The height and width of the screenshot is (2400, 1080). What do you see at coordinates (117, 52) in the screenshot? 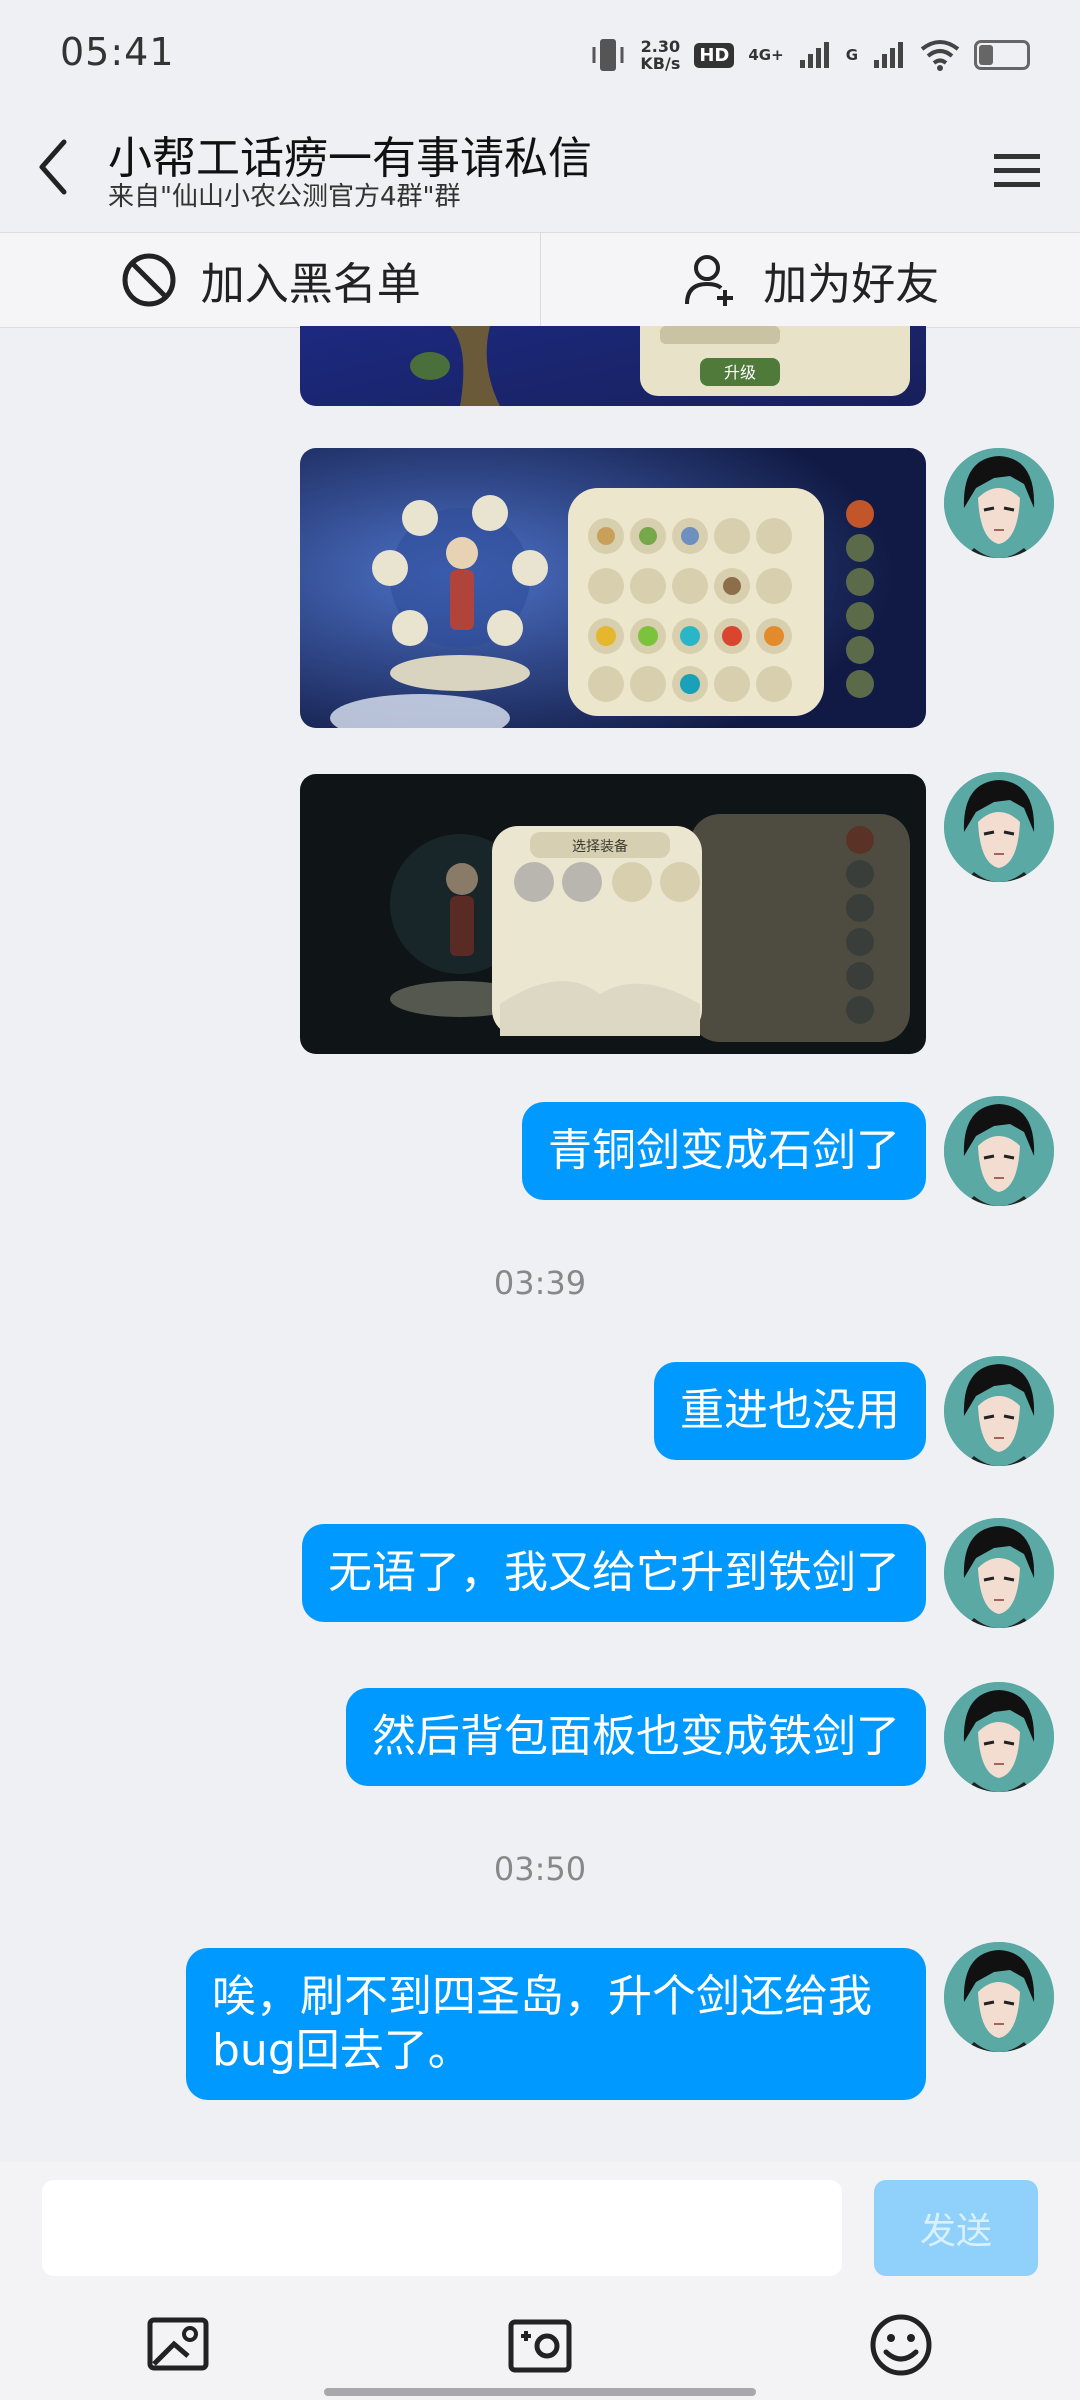
I see `status-time: 05:41` at bounding box center [117, 52].